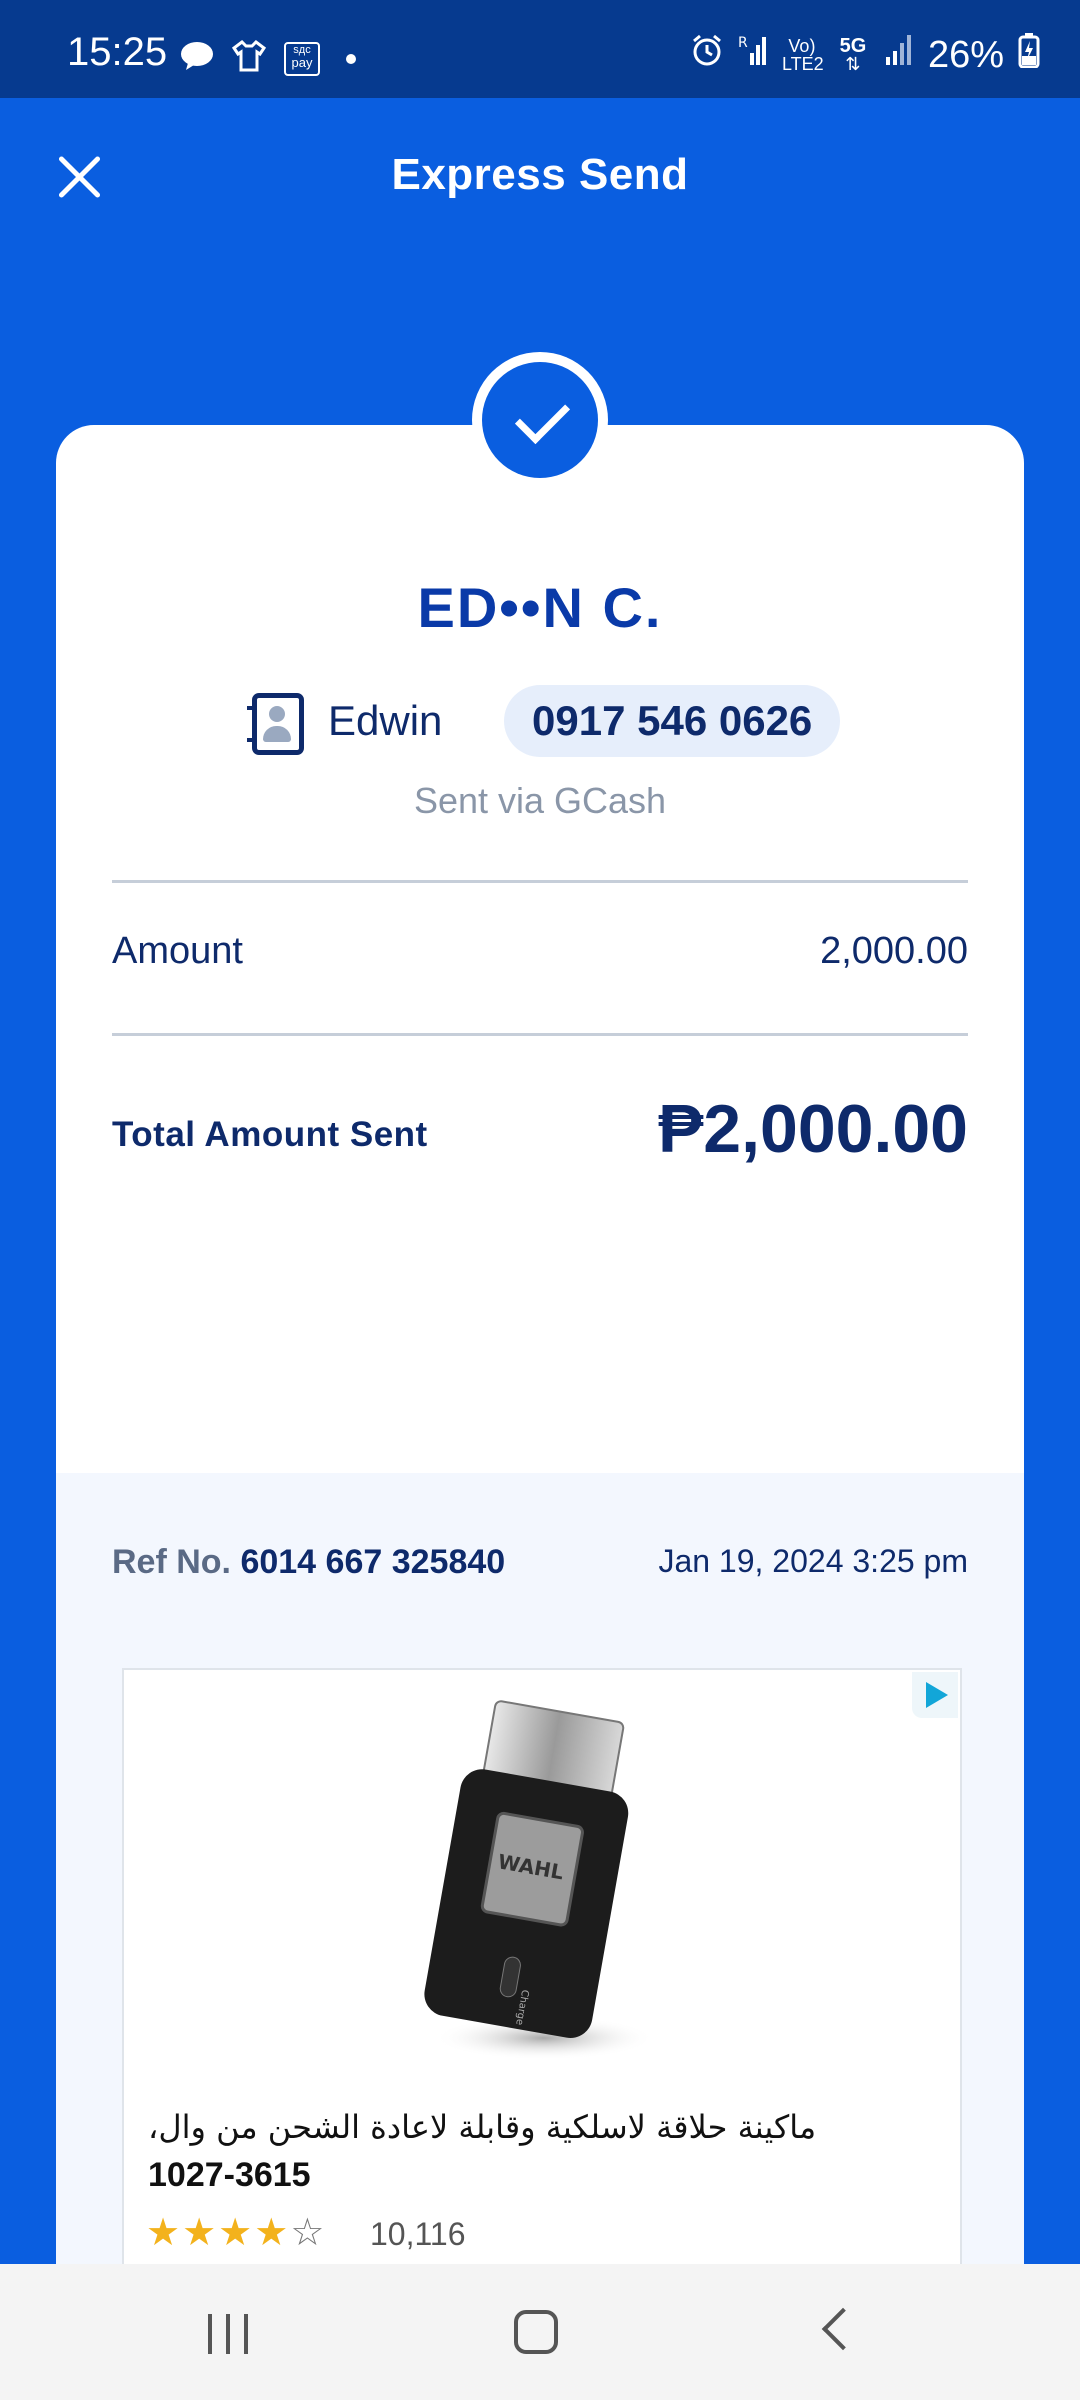  Describe the element at coordinates (813, 1561) in the screenshot. I see `transaction-datetime: Jan 19, 2024 3:25 pm` at that location.